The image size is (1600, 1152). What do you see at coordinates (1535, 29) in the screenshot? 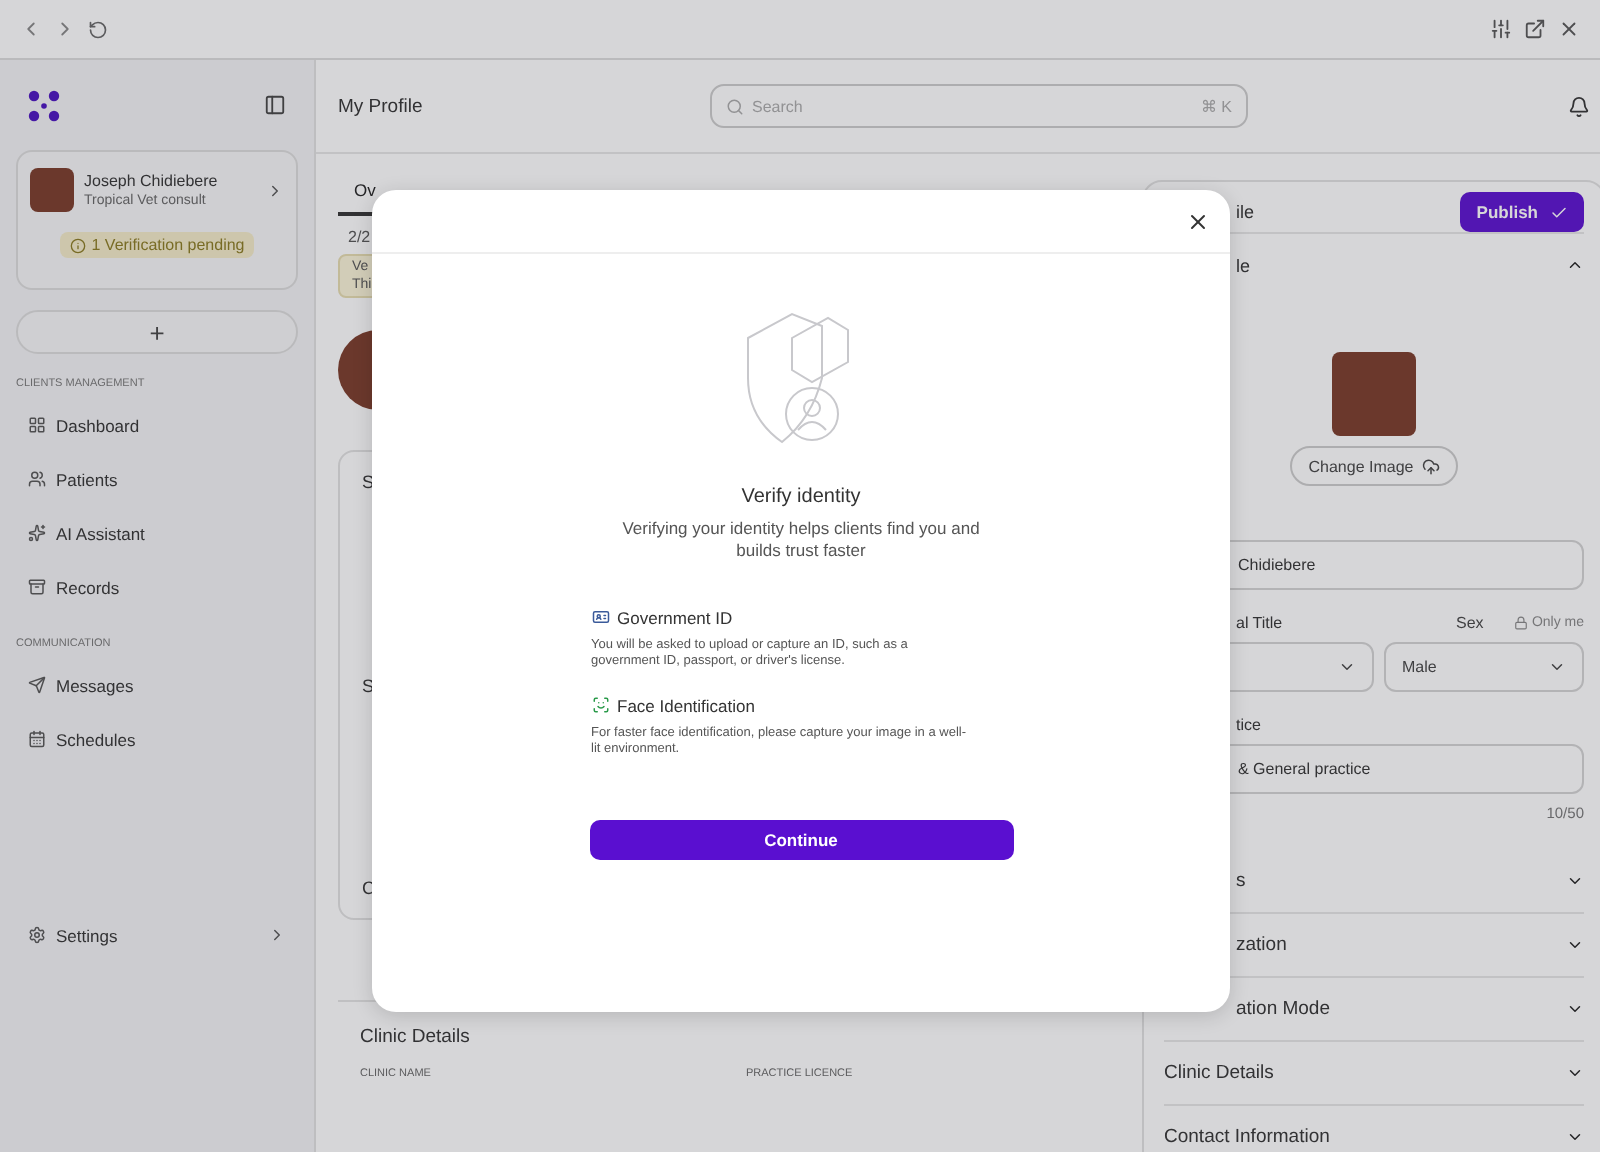
I see `external-link-icon` at bounding box center [1535, 29].